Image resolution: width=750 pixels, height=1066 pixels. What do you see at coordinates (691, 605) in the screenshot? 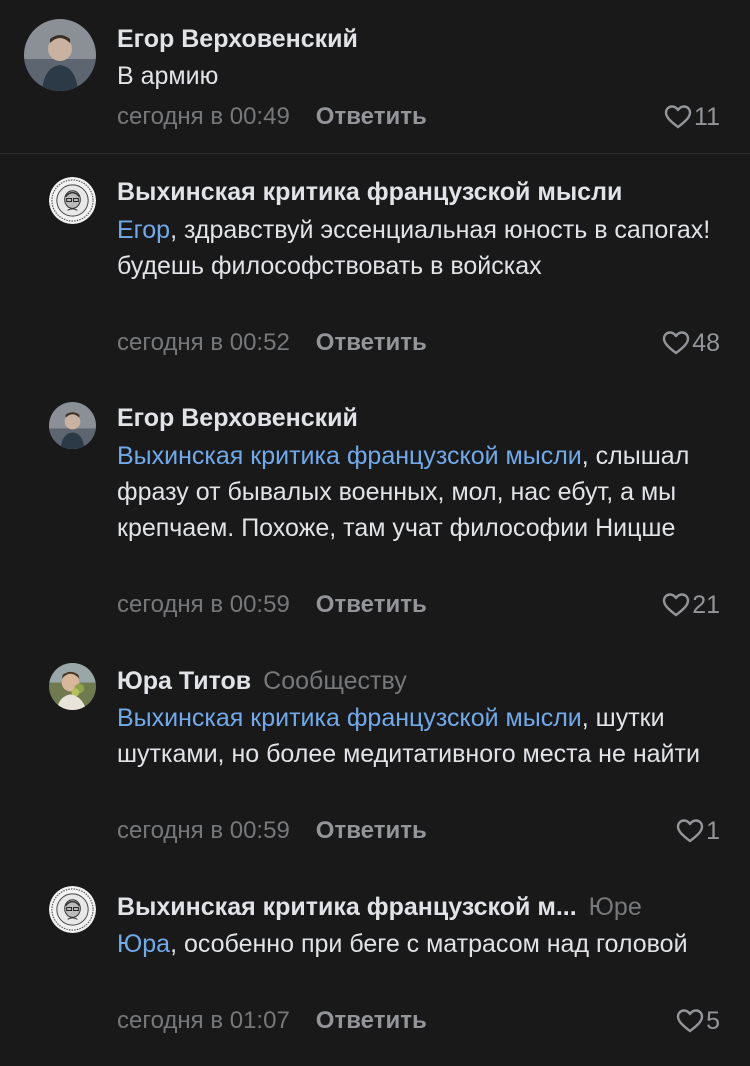
I see `like-button: 21` at bounding box center [691, 605].